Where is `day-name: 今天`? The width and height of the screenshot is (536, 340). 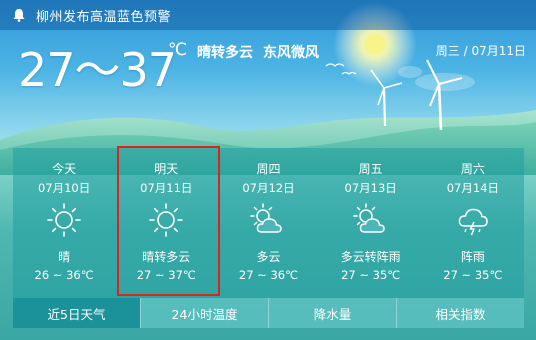
day-name: 今天 is located at coordinates (64, 169).